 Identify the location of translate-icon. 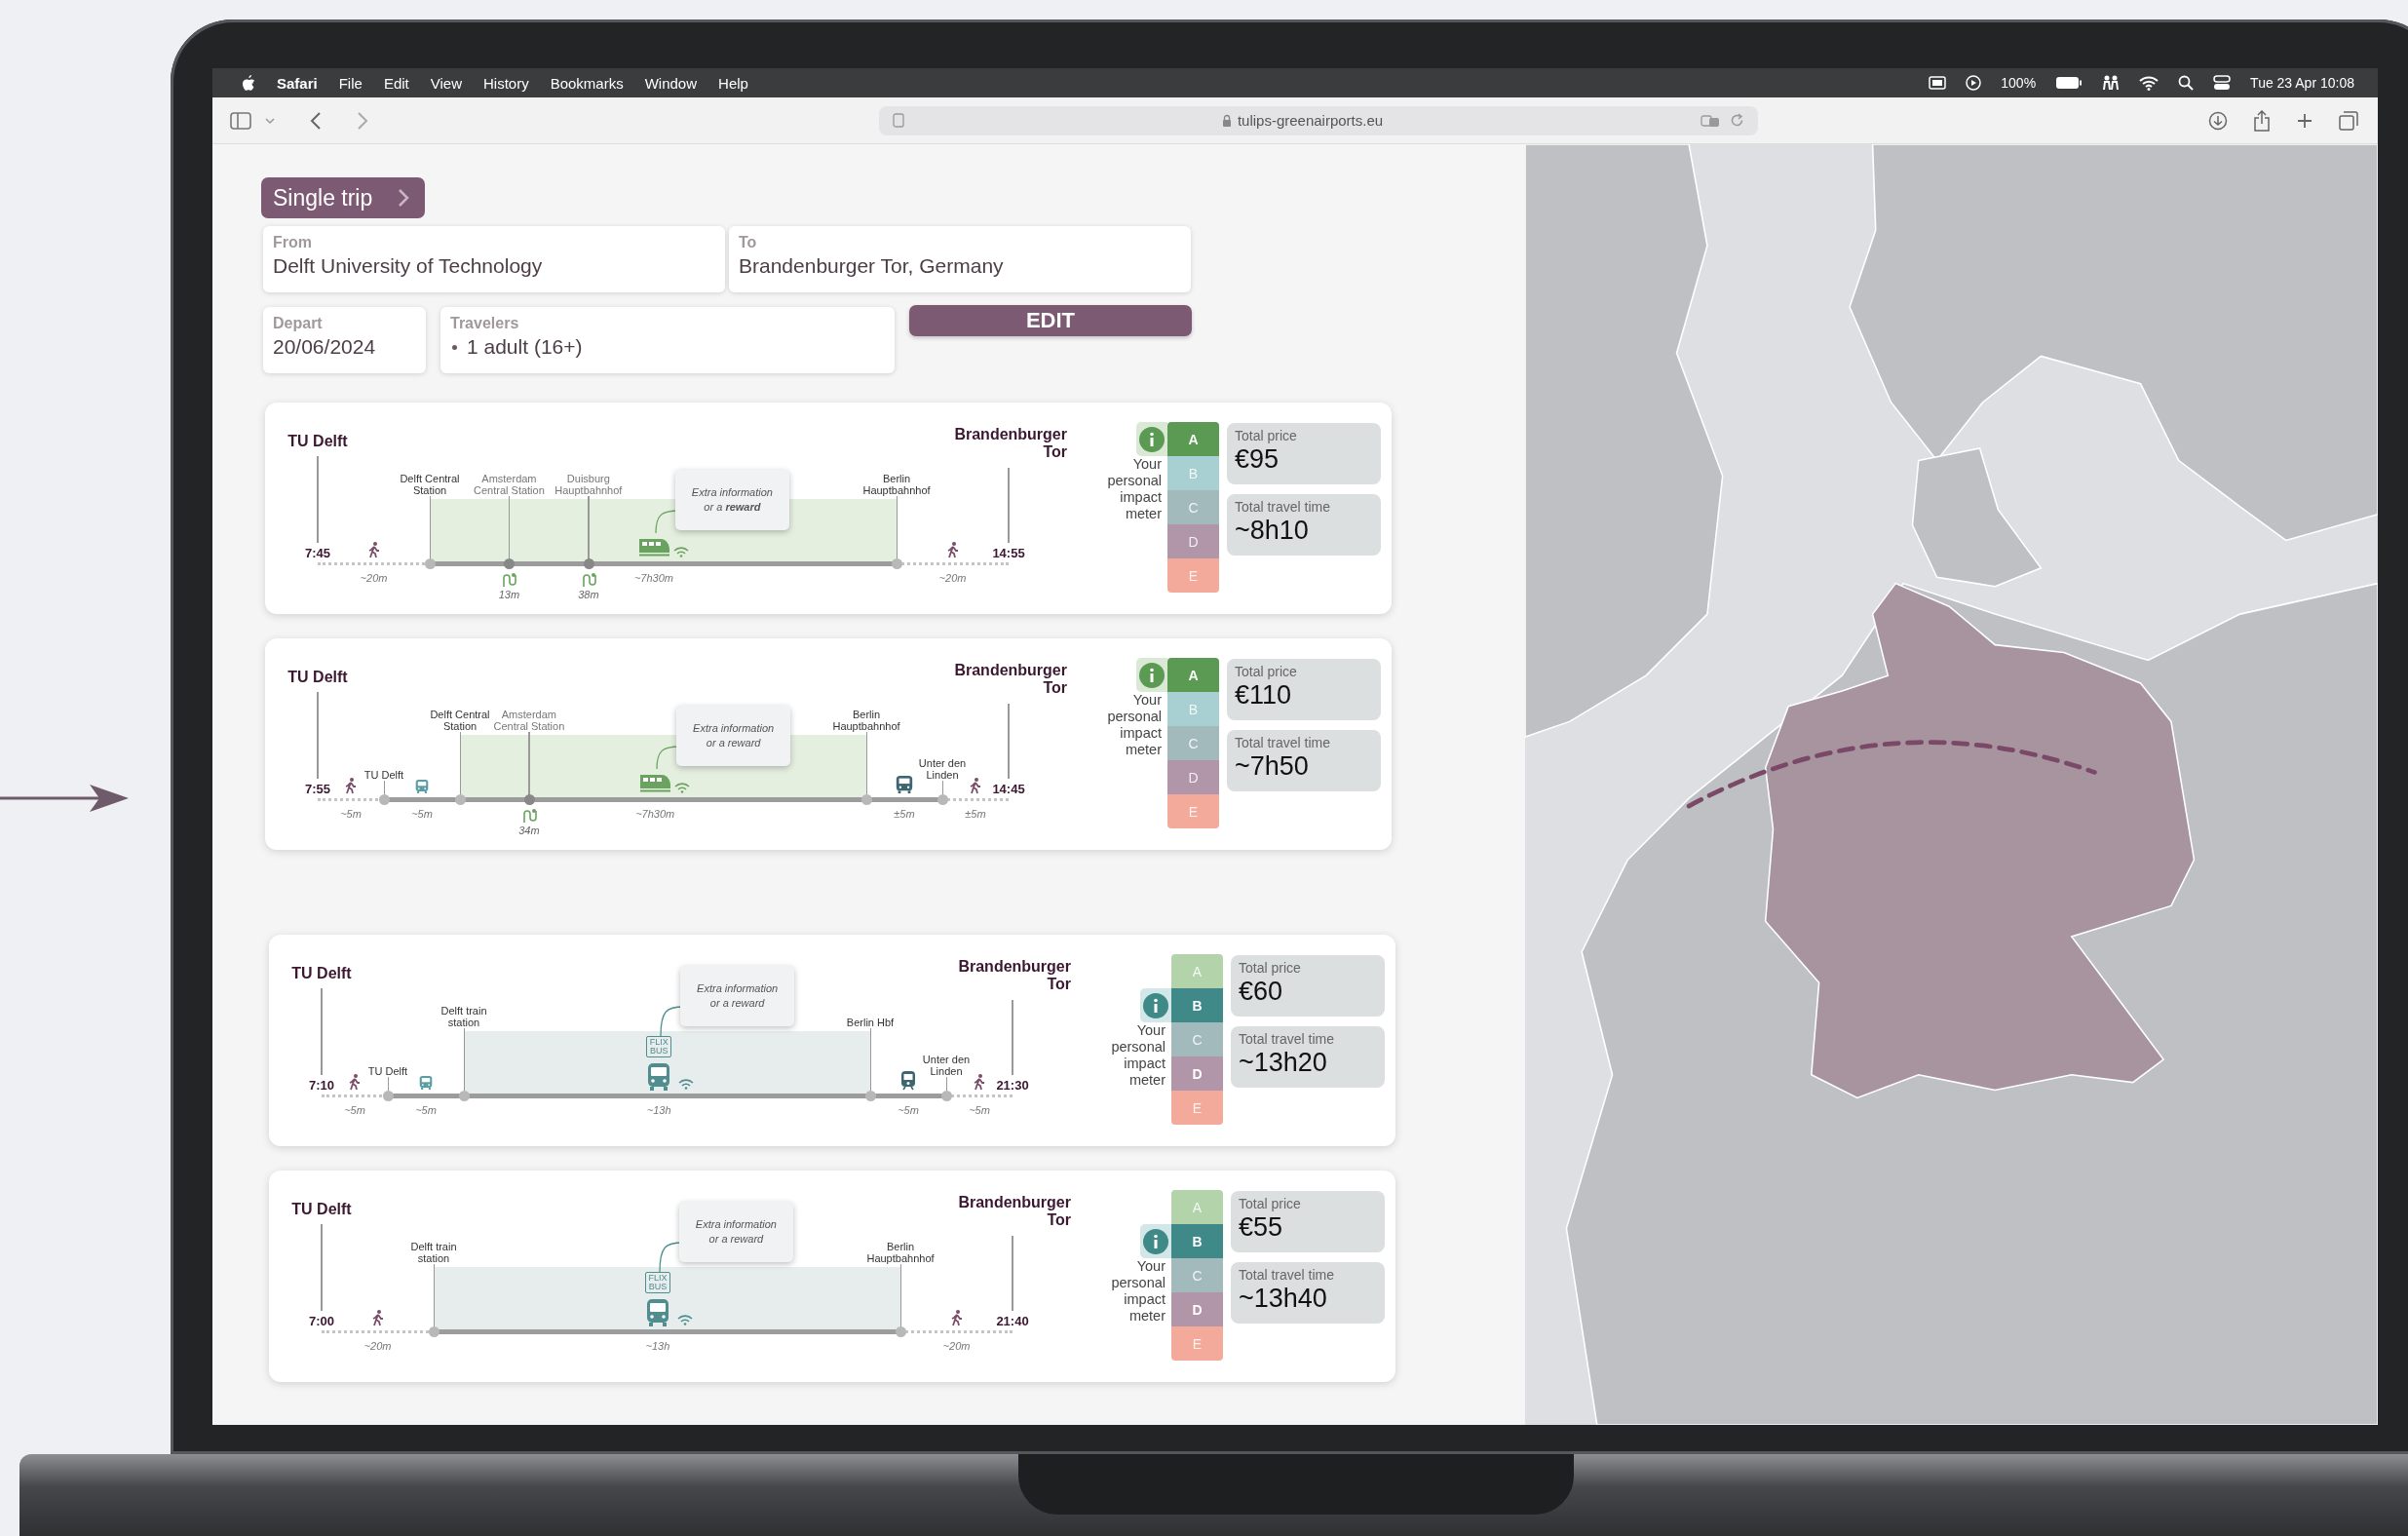
(1710, 121).